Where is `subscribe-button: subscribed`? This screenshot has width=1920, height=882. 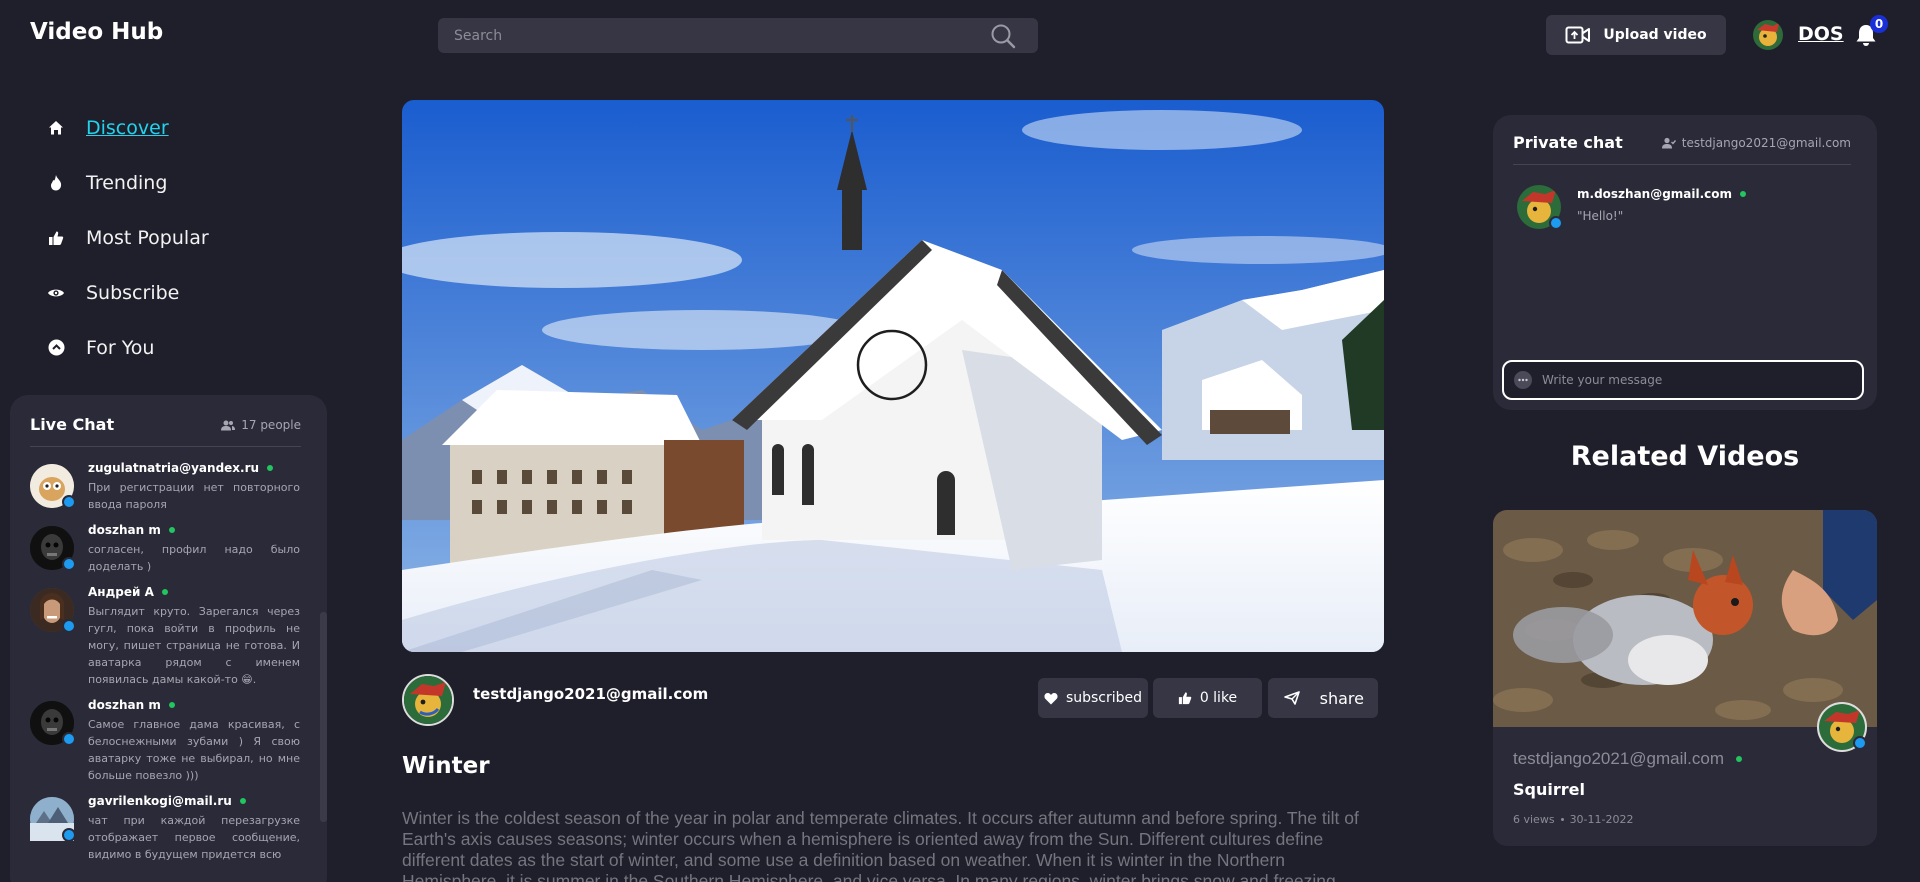 subscribe-button: subscribed is located at coordinates (1093, 698).